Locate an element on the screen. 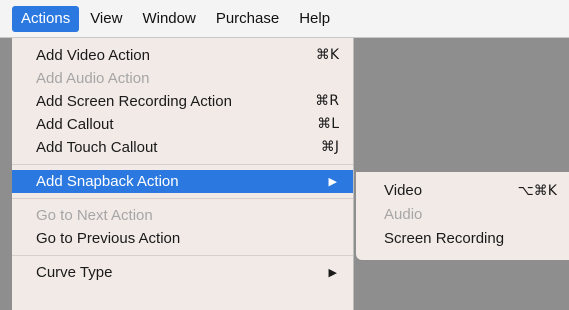 The width and height of the screenshot is (569, 310). menu-item-label: Curve Type is located at coordinates (74, 272).